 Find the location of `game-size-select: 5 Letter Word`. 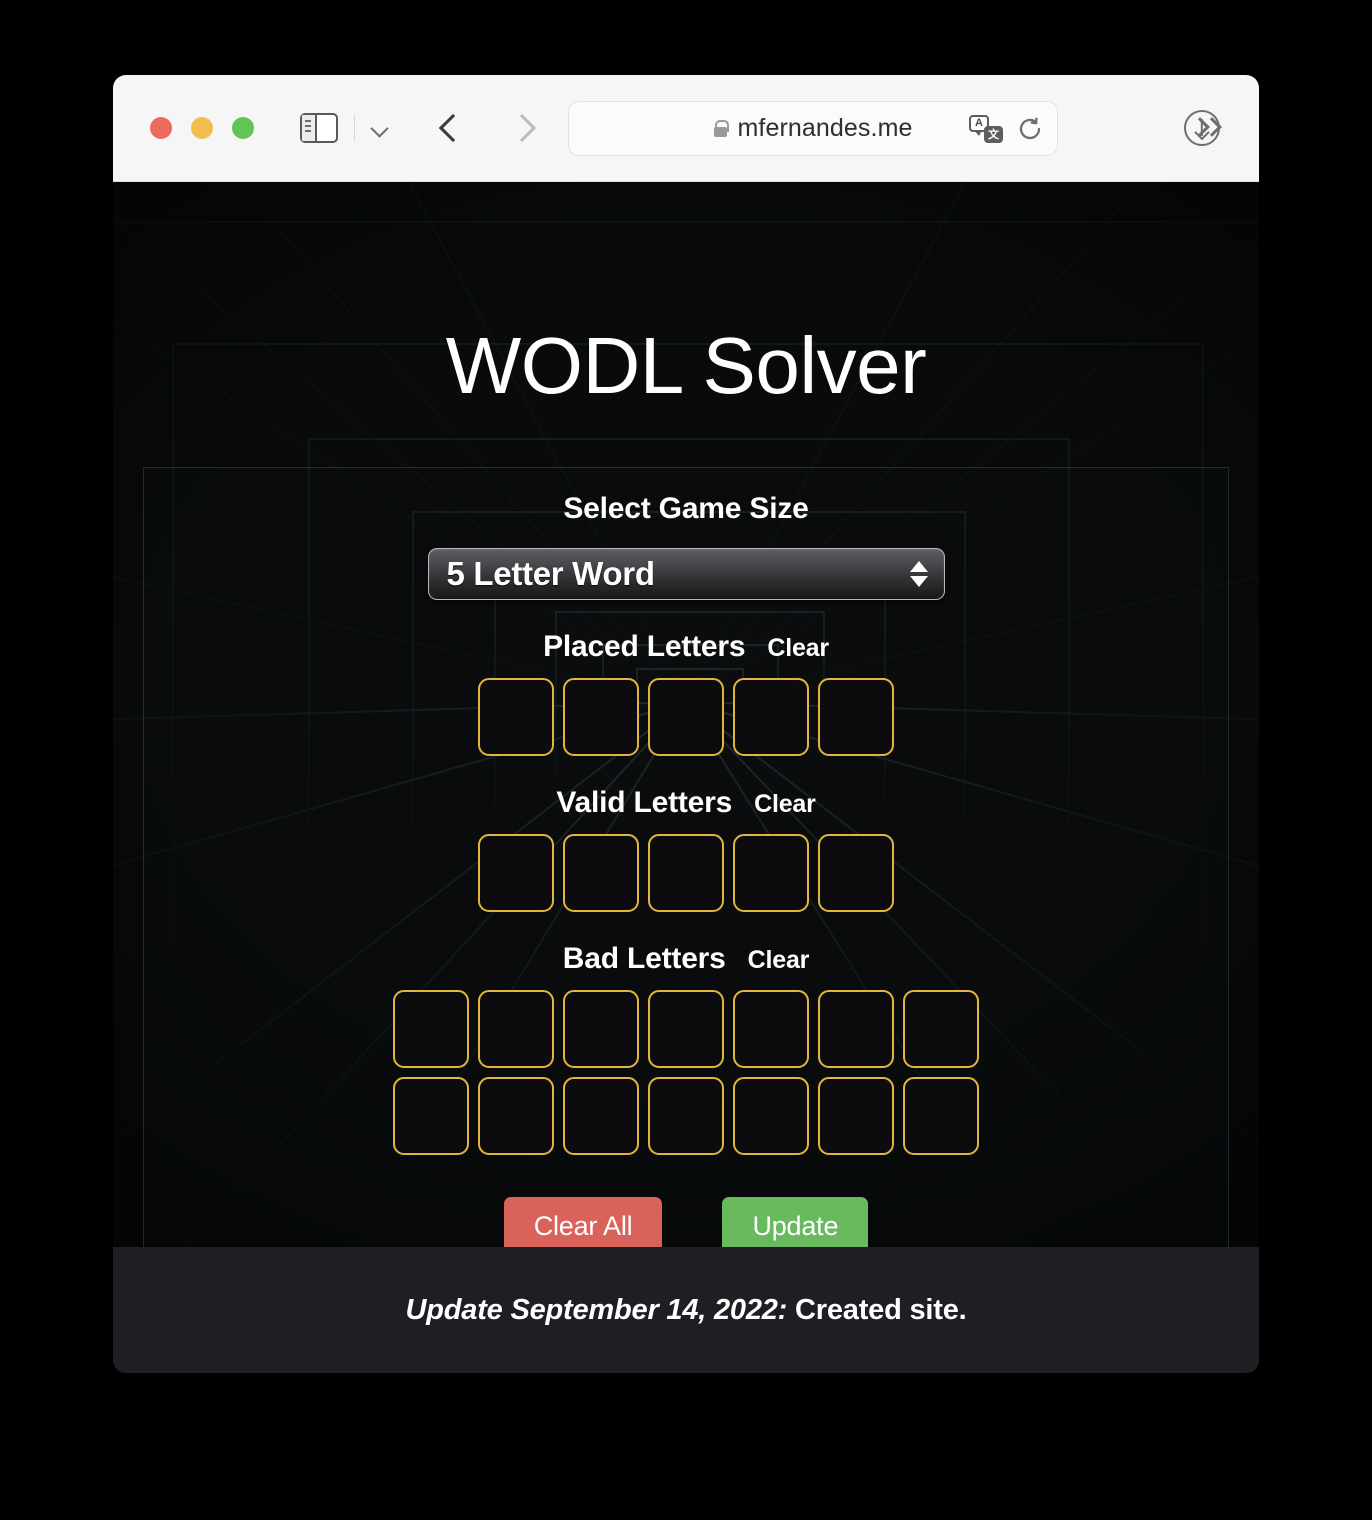

game-size-select: 5 Letter Word is located at coordinates (686, 574).